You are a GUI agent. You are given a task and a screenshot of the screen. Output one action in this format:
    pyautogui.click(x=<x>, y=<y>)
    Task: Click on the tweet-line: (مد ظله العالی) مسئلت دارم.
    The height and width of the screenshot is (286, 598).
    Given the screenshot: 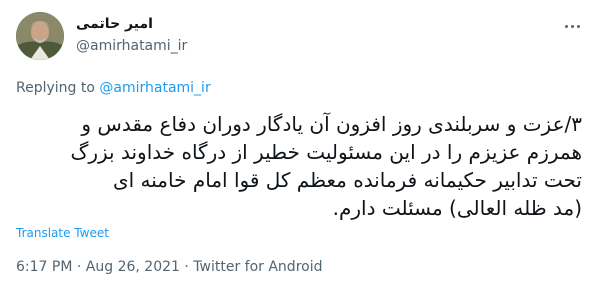 What is the action you would take?
    pyautogui.click(x=457, y=208)
    